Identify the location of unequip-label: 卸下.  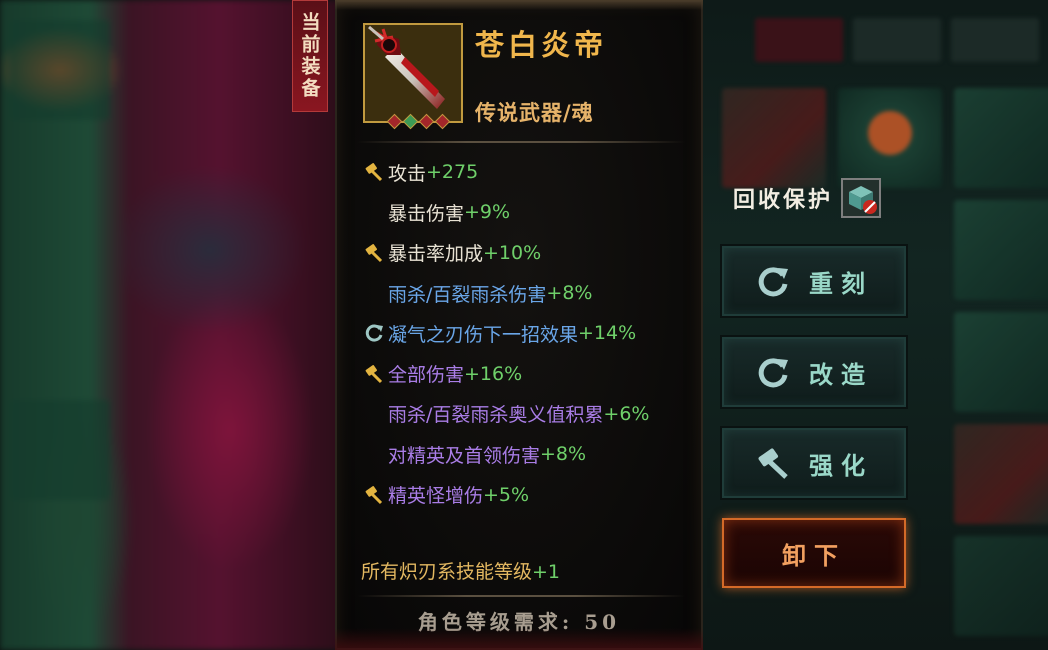
(814, 555).